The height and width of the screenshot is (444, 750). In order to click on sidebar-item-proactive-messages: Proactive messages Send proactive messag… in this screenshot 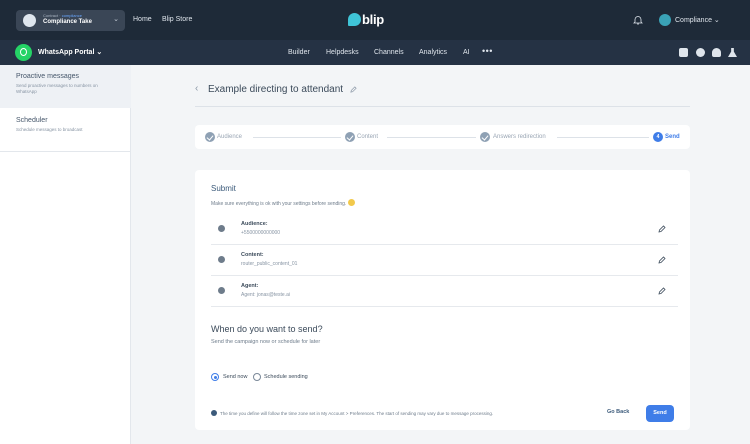, I will do `click(65, 86)`.